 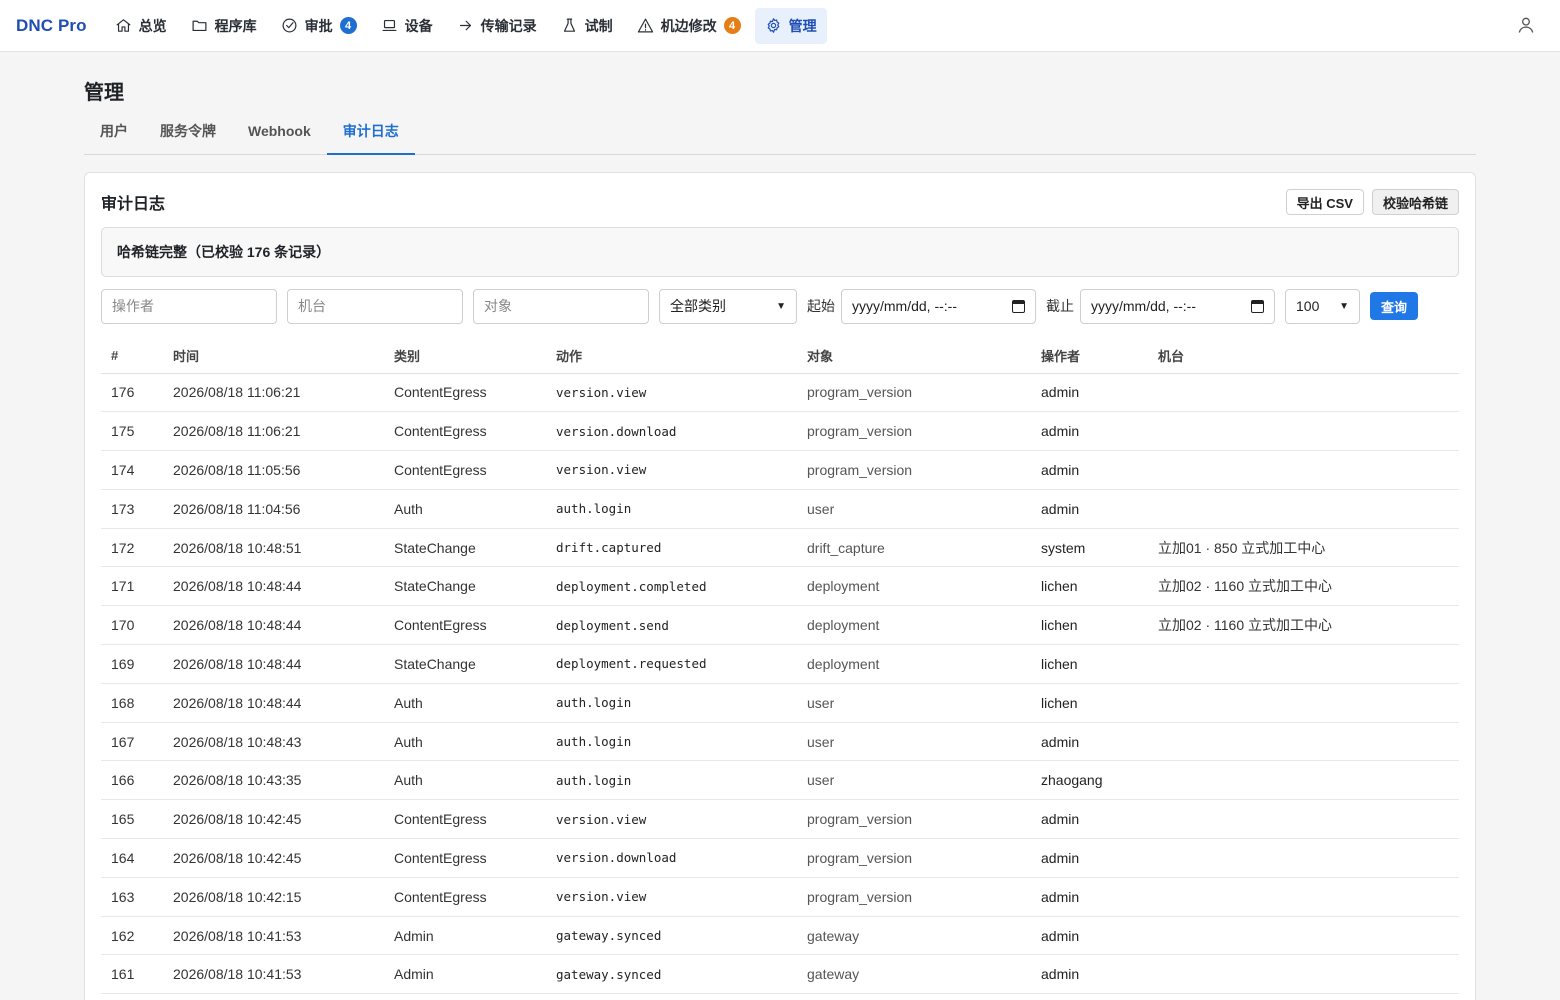 I want to click on nav-item-approval: 审批 4, so click(x=319, y=26).